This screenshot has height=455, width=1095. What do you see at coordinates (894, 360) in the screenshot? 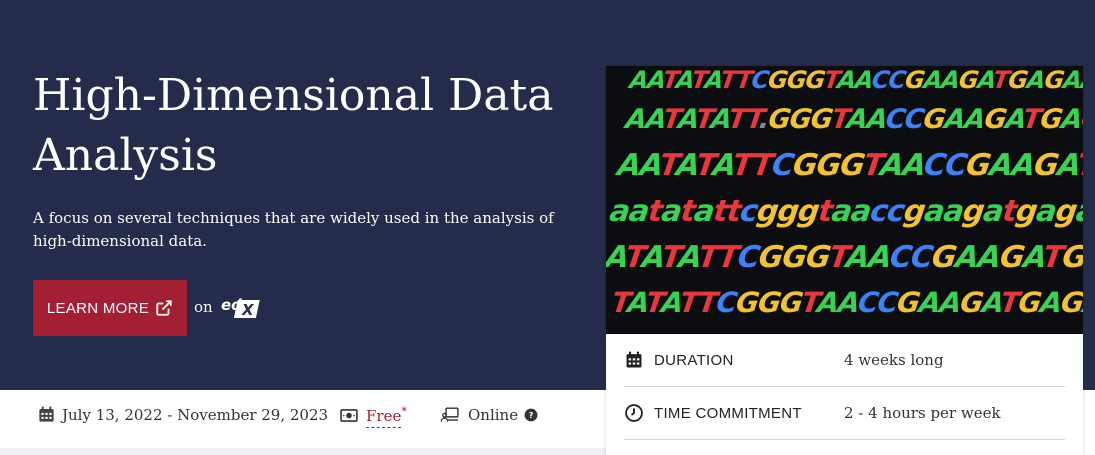
I see `duration-value: 4 weeks long` at bounding box center [894, 360].